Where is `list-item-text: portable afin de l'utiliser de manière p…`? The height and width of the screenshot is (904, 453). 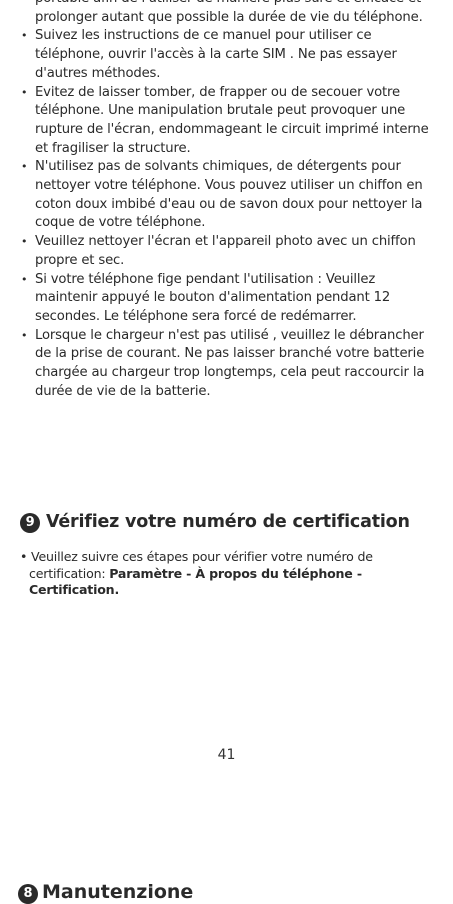
list-item-text: portable afin de l'utiliser de manière p… is located at coordinates (229, 12).